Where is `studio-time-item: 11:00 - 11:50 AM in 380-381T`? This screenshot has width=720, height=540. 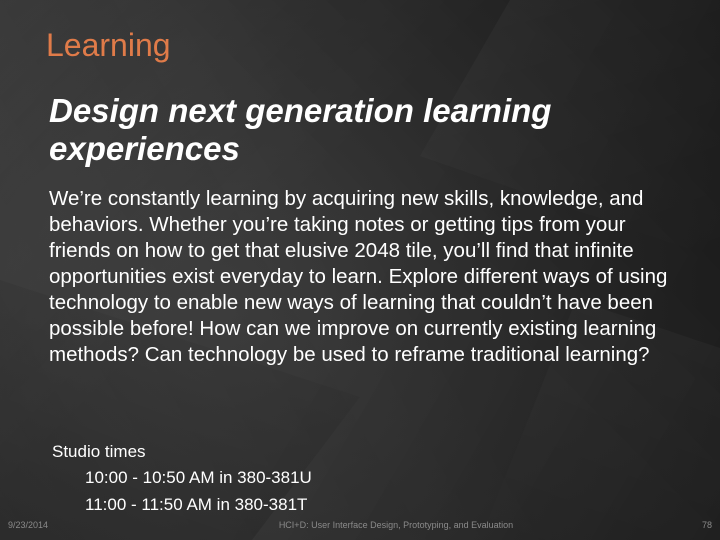 studio-time-item: 11:00 - 11:50 AM in 380-381T is located at coordinates (196, 504).